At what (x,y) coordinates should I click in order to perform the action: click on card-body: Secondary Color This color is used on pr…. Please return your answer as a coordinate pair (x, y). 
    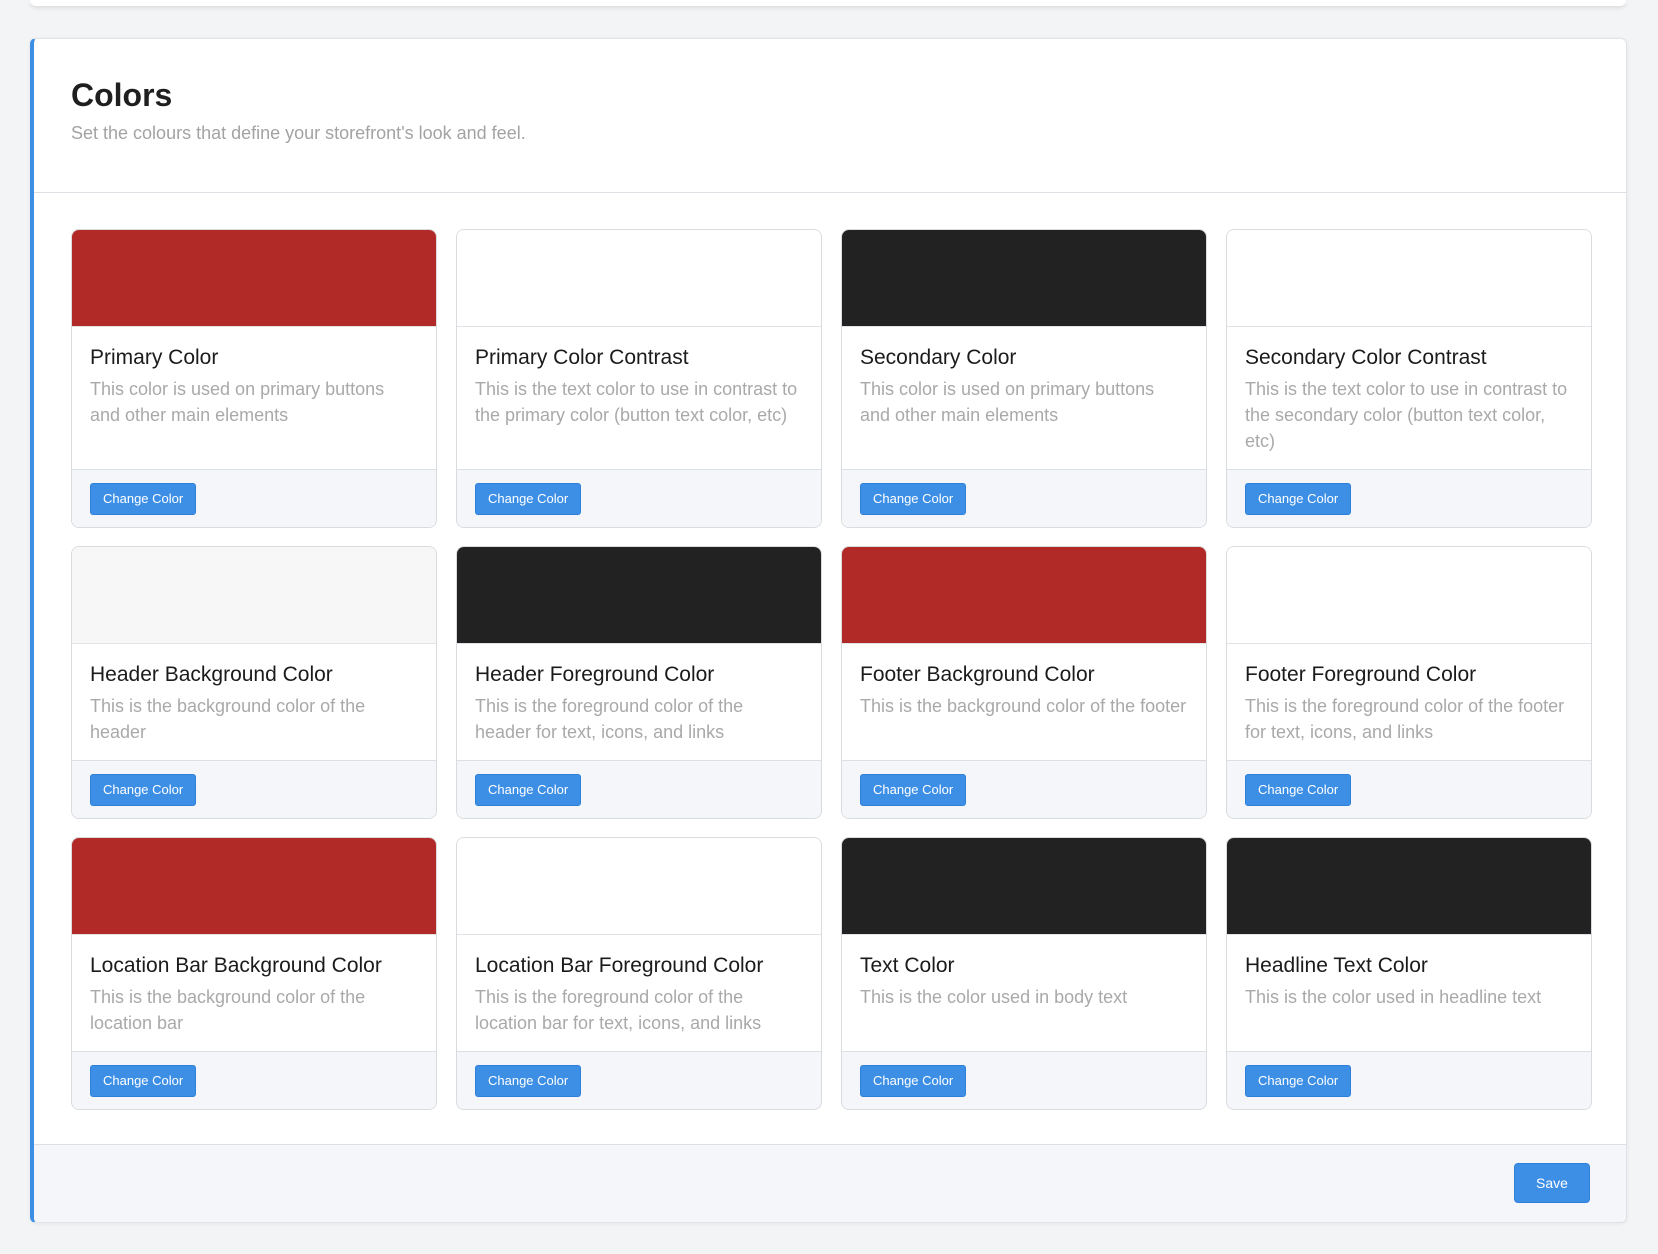
    Looking at the image, I should click on (1024, 398).